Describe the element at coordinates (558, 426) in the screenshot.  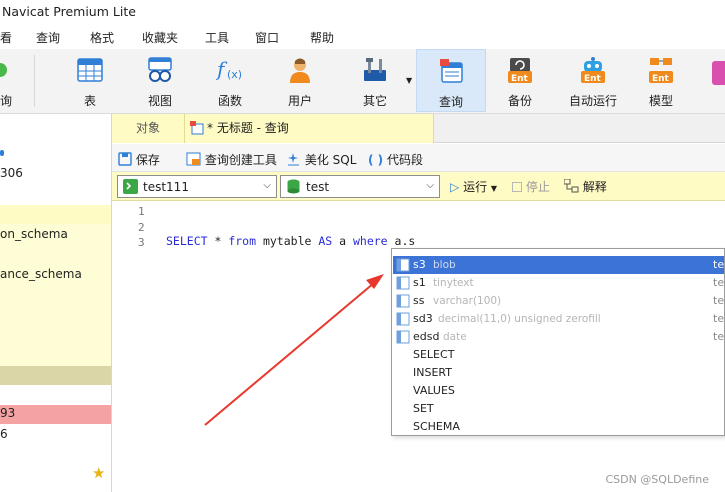
I see `autocomplete-keyword: SCHEMA` at that location.